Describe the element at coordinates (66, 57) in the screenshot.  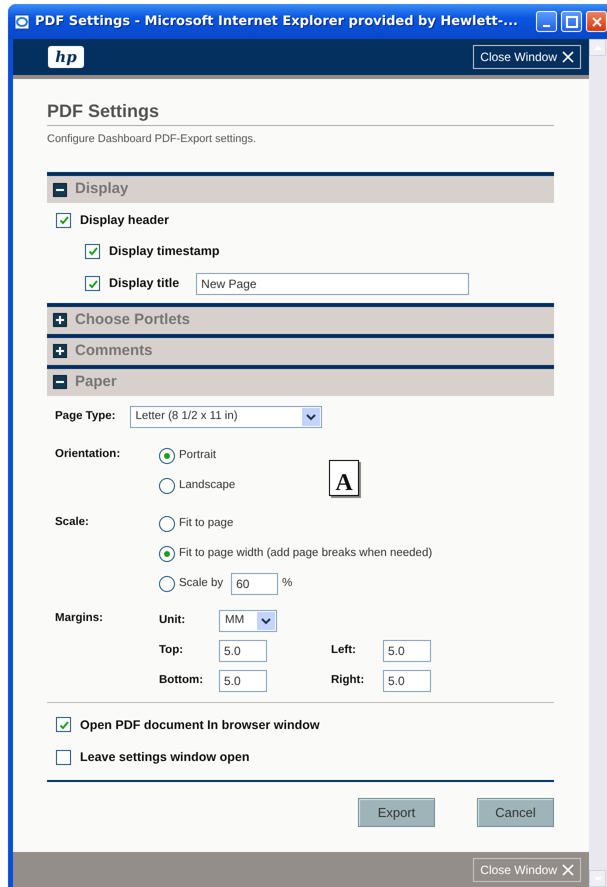
I see `logo: hp` at that location.